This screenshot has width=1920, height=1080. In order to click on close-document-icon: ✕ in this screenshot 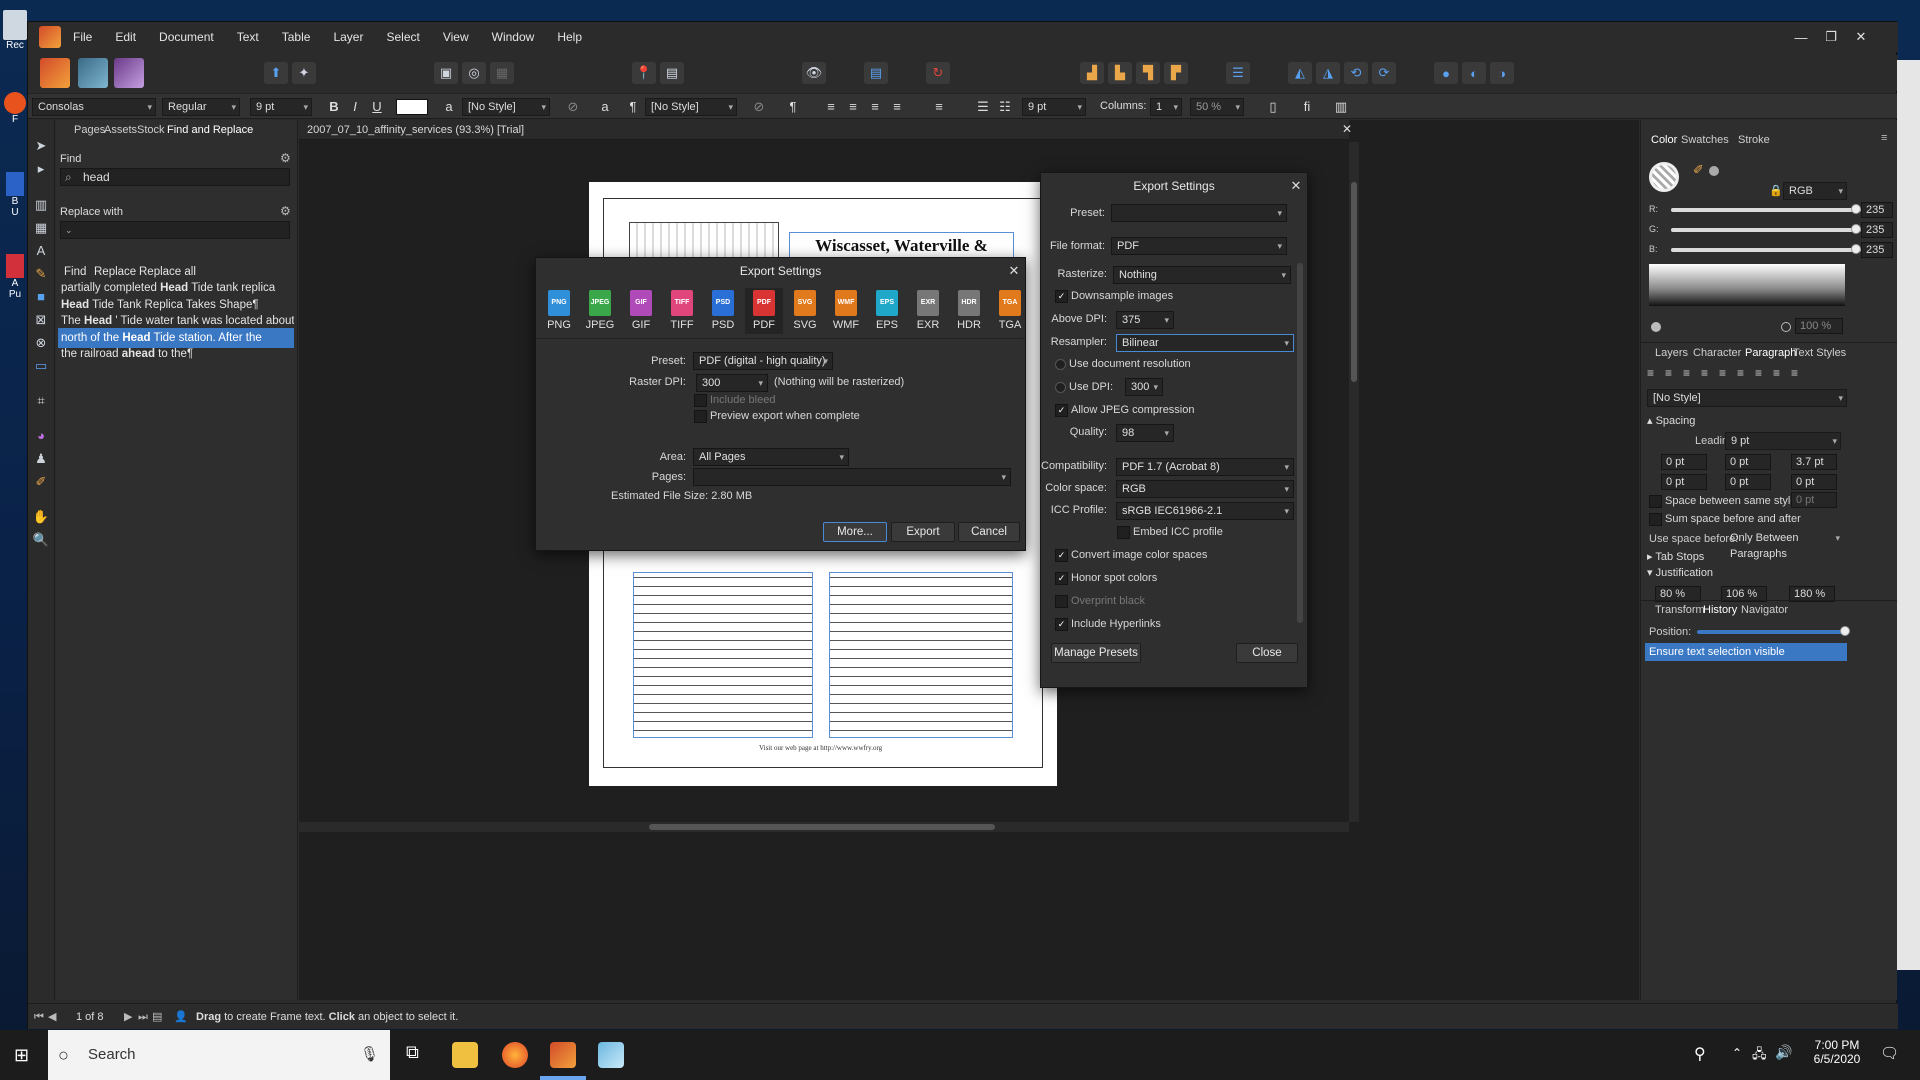, I will do `click(1347, 129)`.